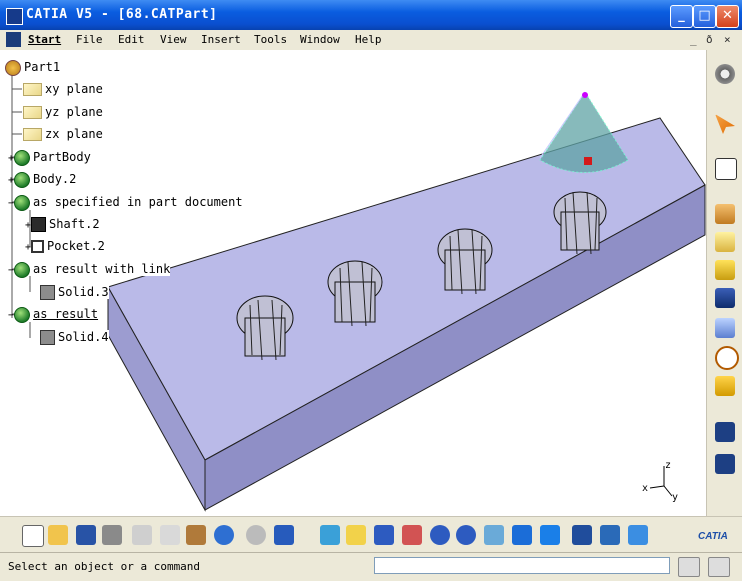  Describe the element at coordinates (58, 535) in the screenshot. I see `open-folder-icon` at that location.